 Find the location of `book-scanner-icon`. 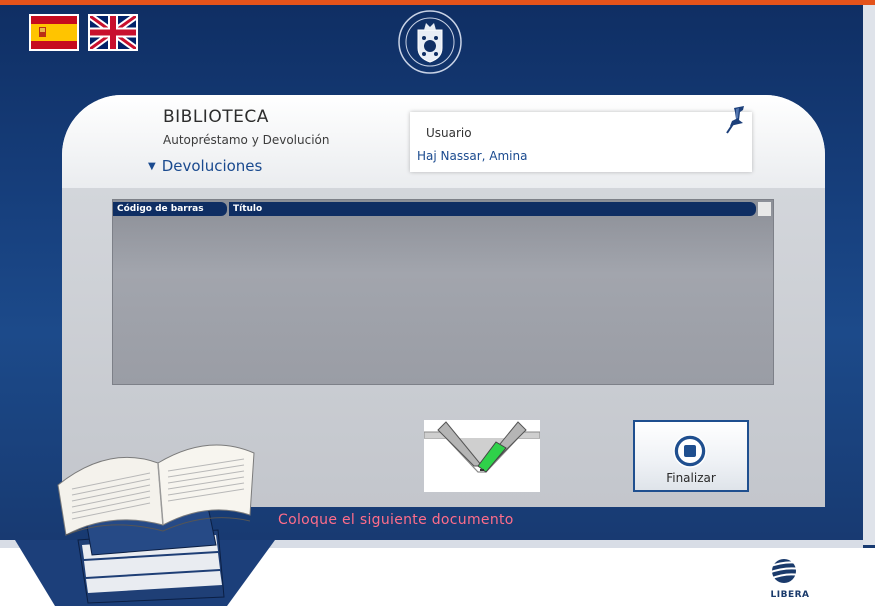

book-scanner-icon is located at coordinates (482, 456).